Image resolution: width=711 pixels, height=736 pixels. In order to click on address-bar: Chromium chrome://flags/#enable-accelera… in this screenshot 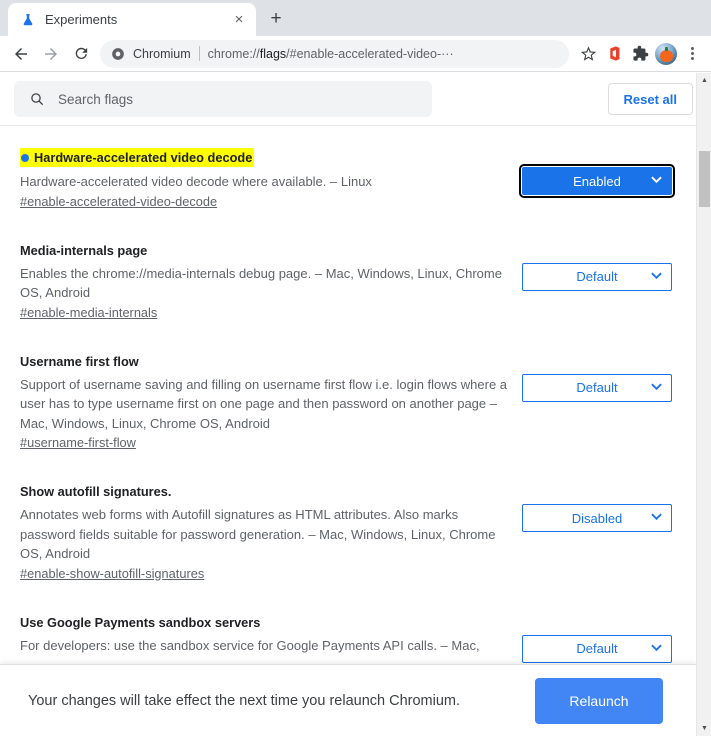, I will do `click(334, 53)`.